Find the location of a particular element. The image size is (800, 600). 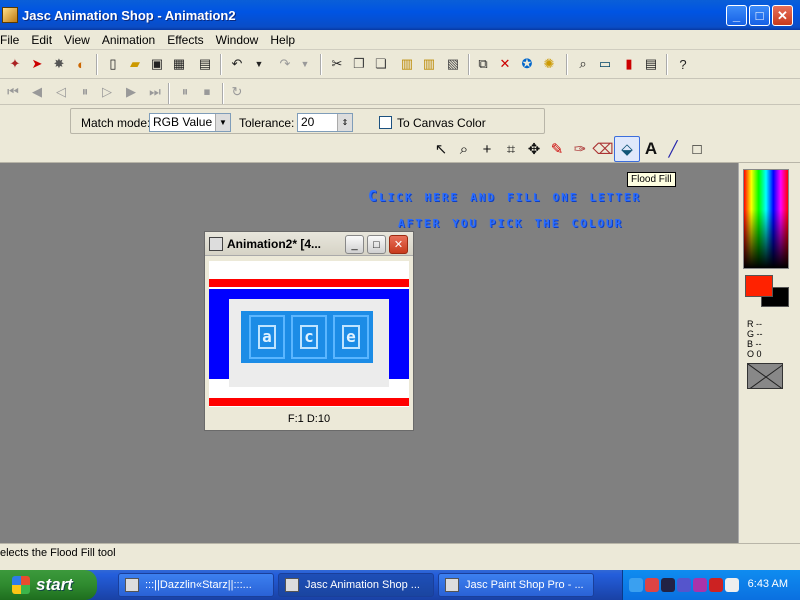

copy-icon: ❐ is located at coordinates (359, 64).